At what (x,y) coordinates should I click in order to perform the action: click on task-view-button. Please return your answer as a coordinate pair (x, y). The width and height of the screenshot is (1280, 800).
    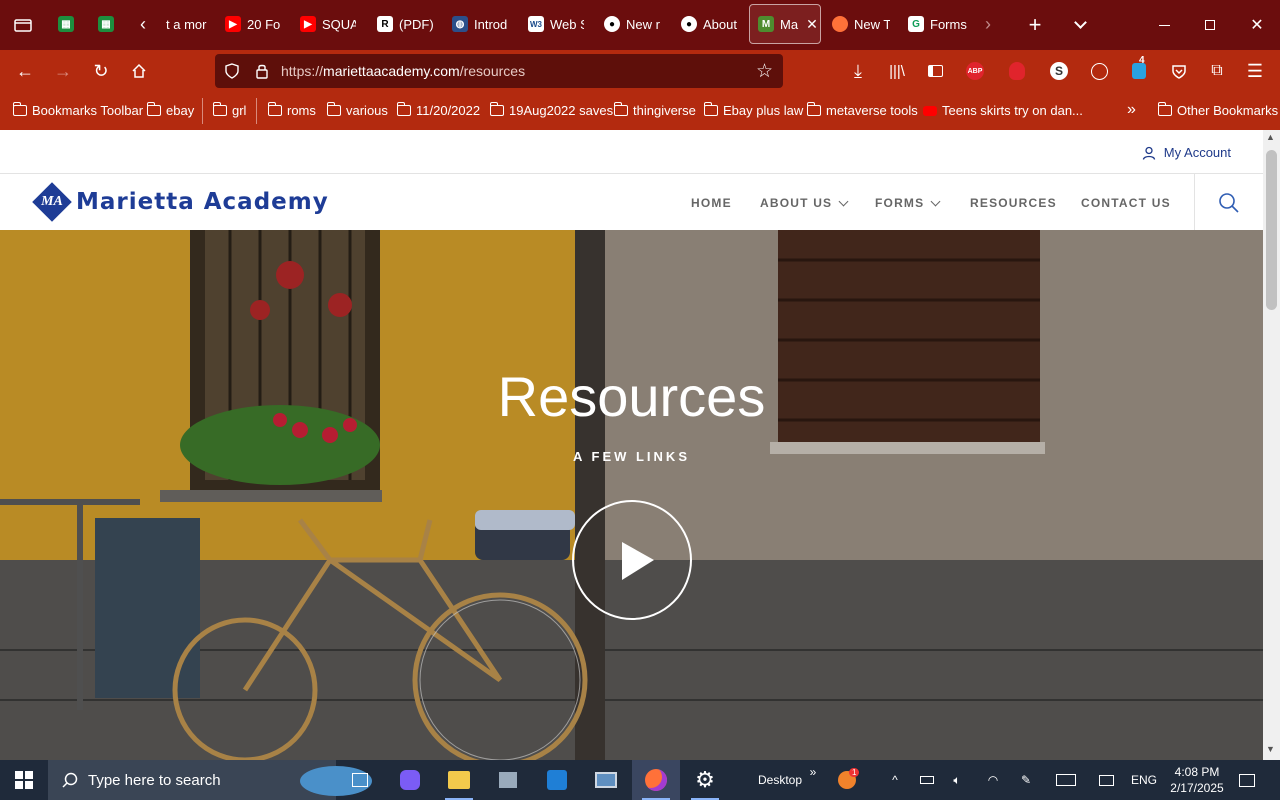
    Looking at the image, I should click on (360, 780).